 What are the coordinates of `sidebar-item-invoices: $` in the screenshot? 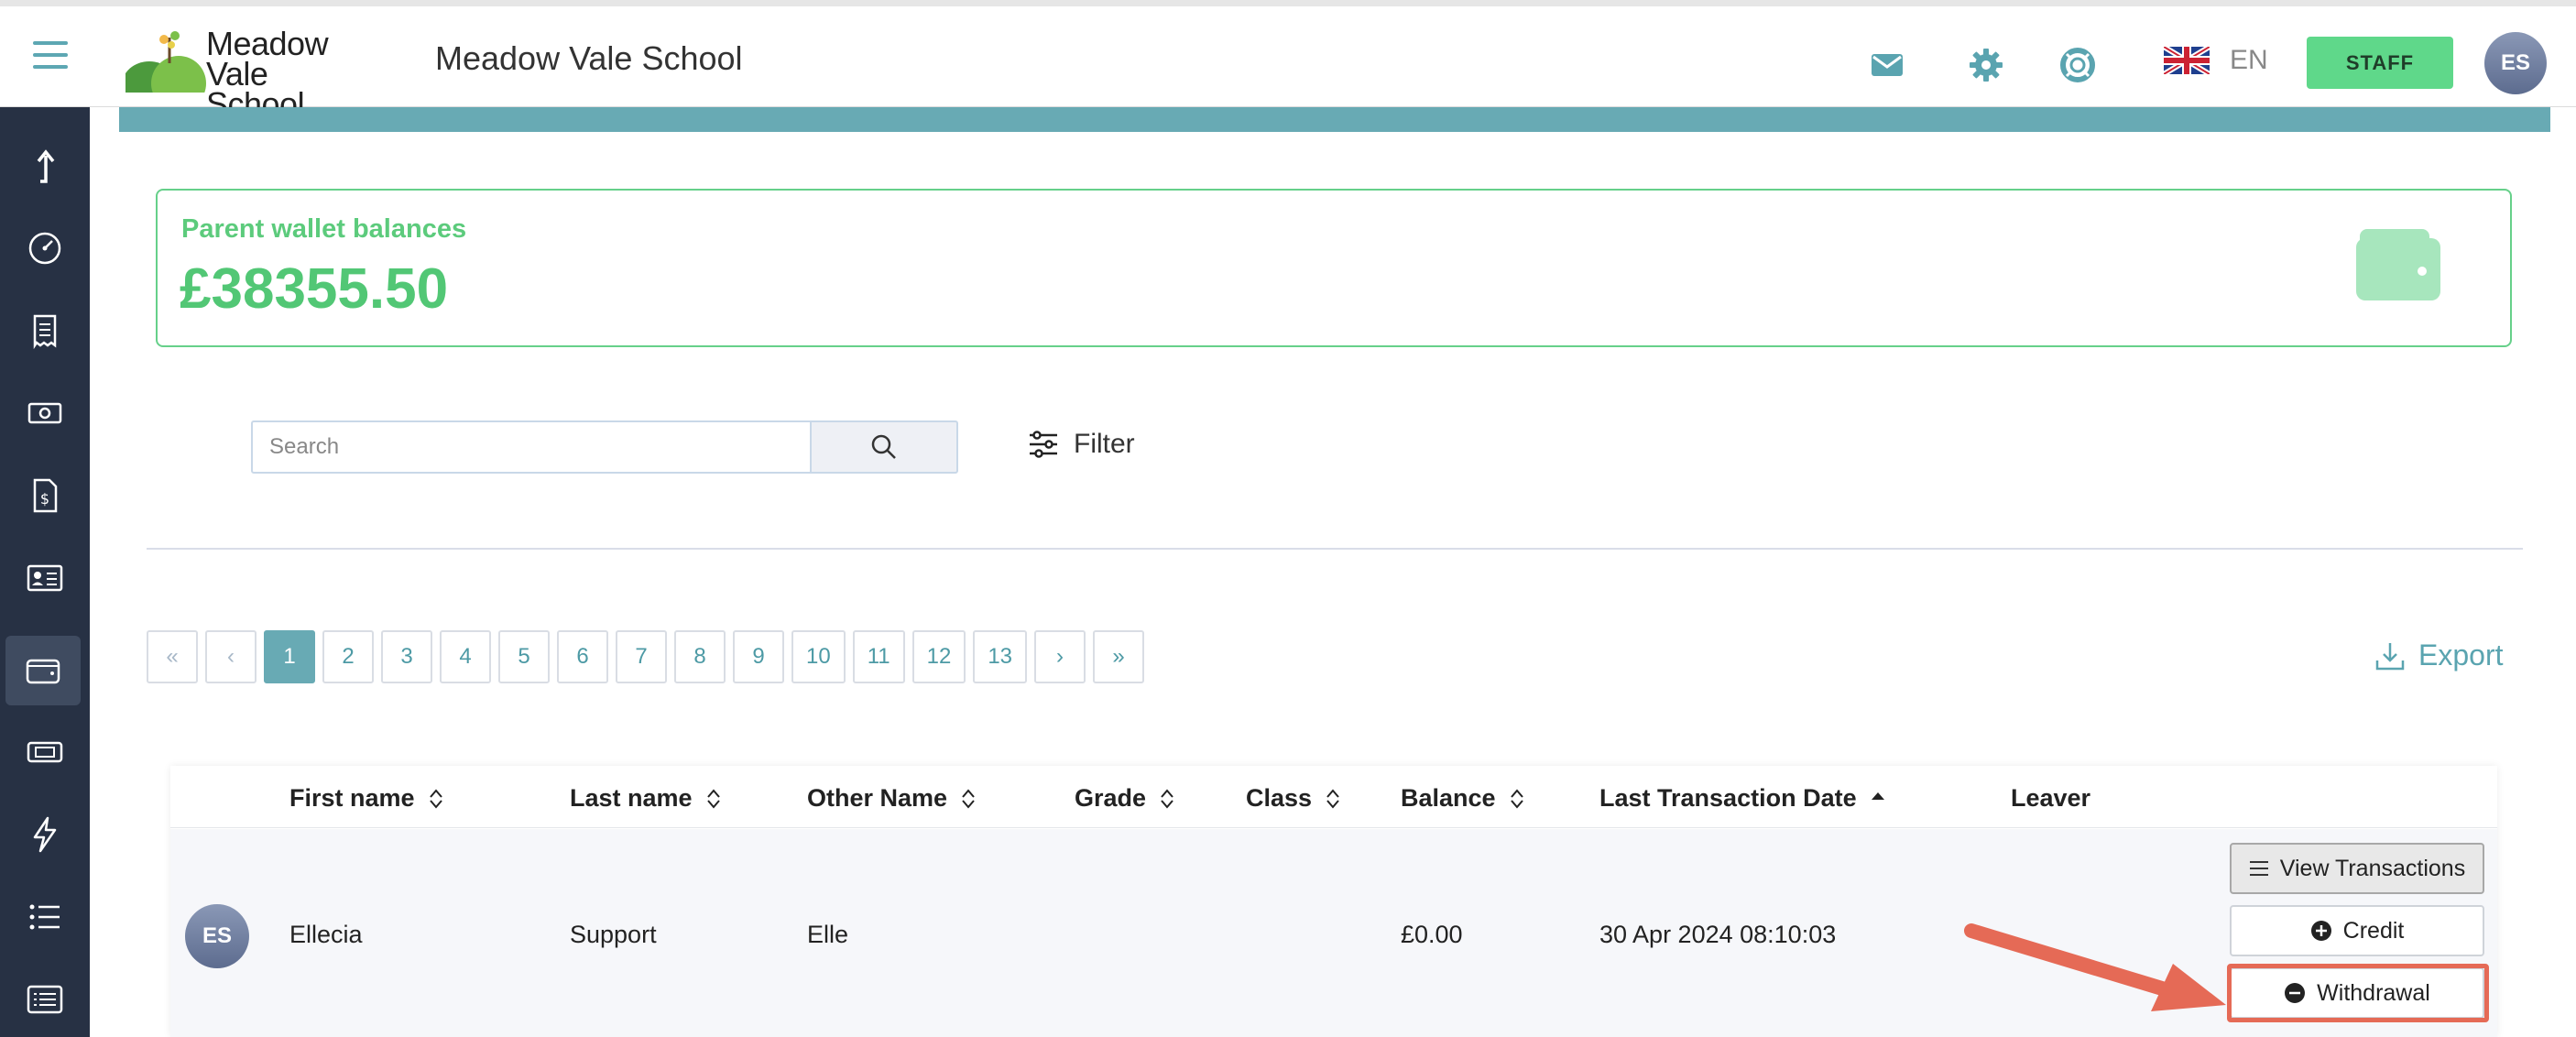 It's located at (45, 495).